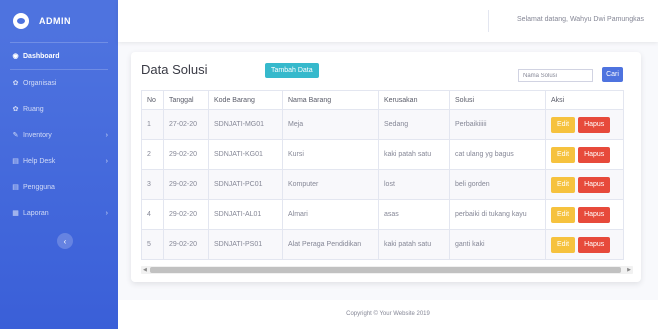 The width and height of the screenshot is (658, 329). What do you see at coordinates (152, 124) in the screenshot?
I see `cell-no: 1` at bounding box center [152, 124].